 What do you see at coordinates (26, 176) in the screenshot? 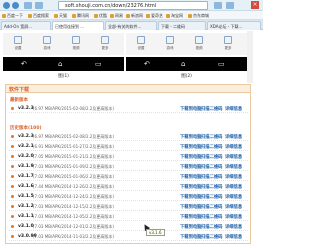
I see `version-number: v3.1.7` at bounding box center [26, 176].